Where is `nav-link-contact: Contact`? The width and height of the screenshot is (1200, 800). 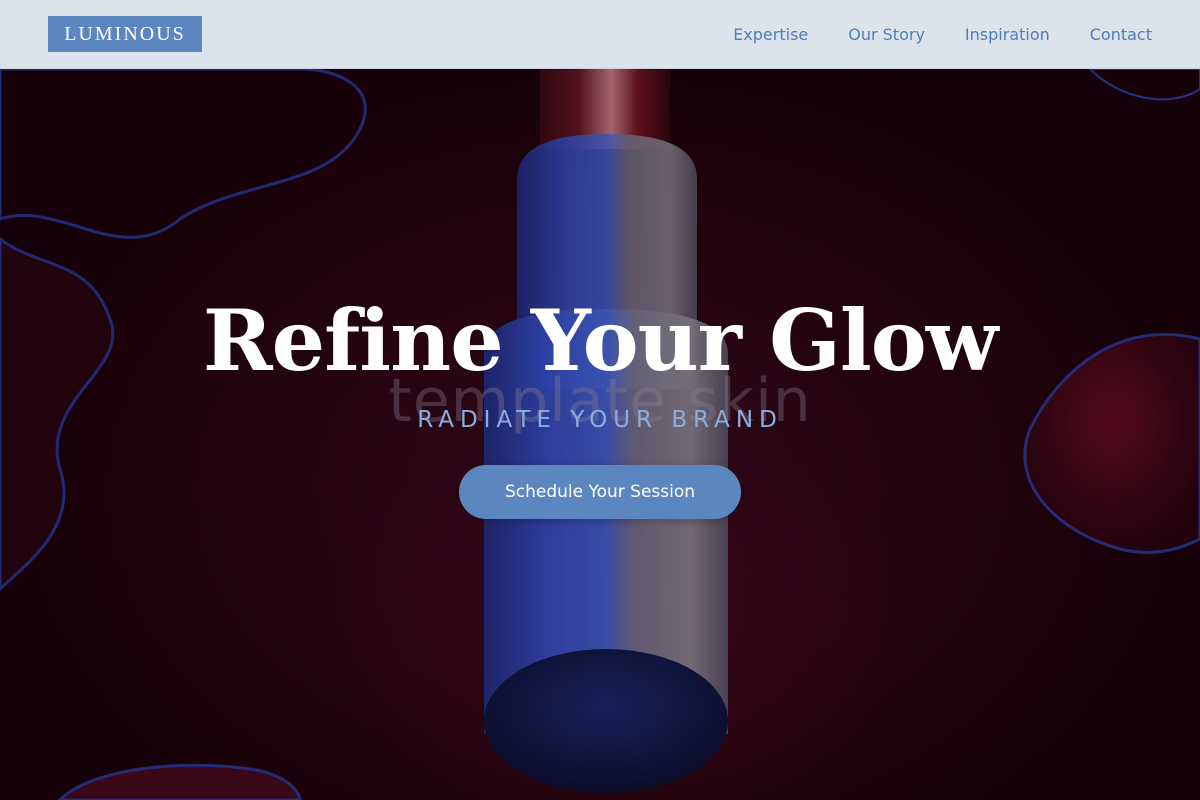
nav-link-contact: Contact is located at coordinates (1121, 34).